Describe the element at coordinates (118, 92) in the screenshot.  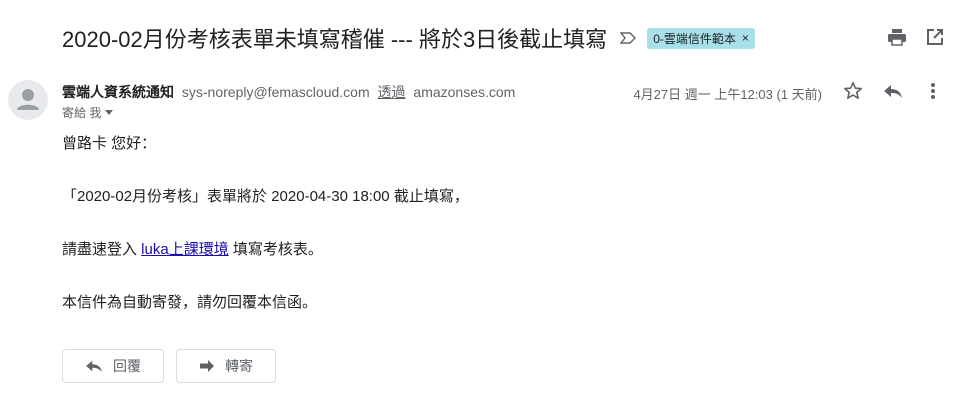
I see `sender-name: 雲端人資系統通知` at that location.